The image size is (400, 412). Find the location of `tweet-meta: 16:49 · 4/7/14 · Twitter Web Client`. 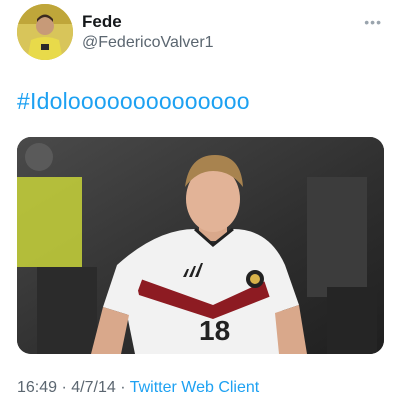

tweet-meta: 16:49 · 4/7/14 · Twitter Web Client is located at coordinates (138, 388).